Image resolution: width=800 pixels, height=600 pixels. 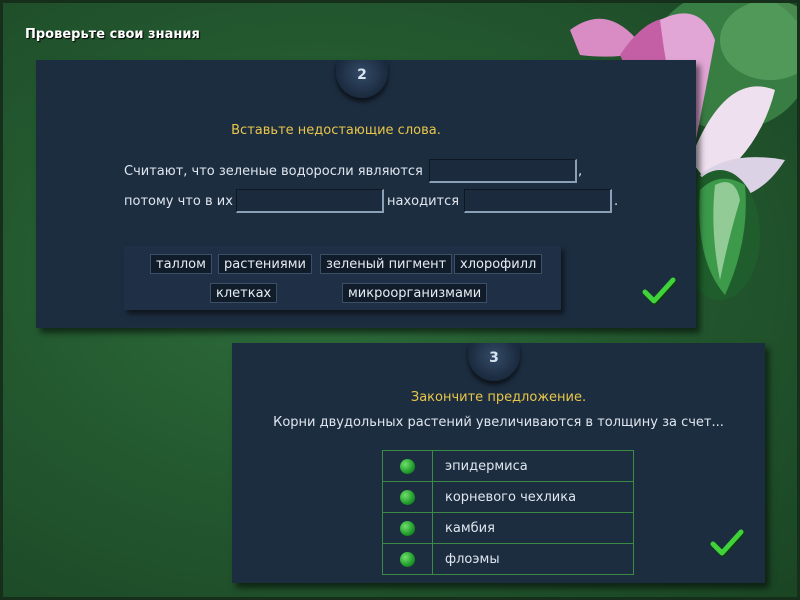 What do you see at coordinates (336, 130) in the screenshot?
I see `task-2-instruction: Вставьте недостающие слова.` at bounding box center [336, 130].